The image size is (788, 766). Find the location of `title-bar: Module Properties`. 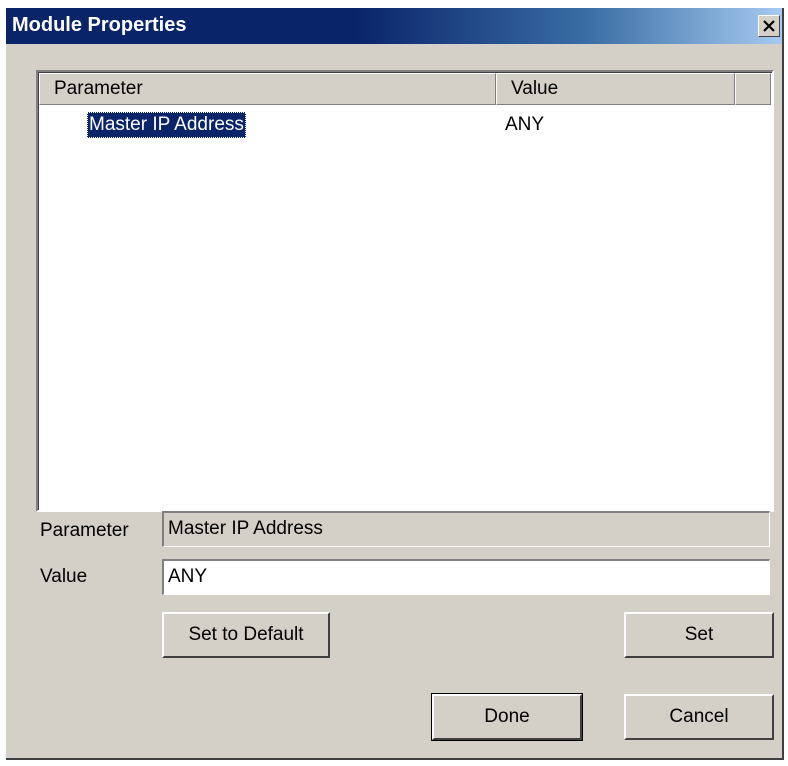

title-bar: Module Properties is located at coordinates (394, 26).